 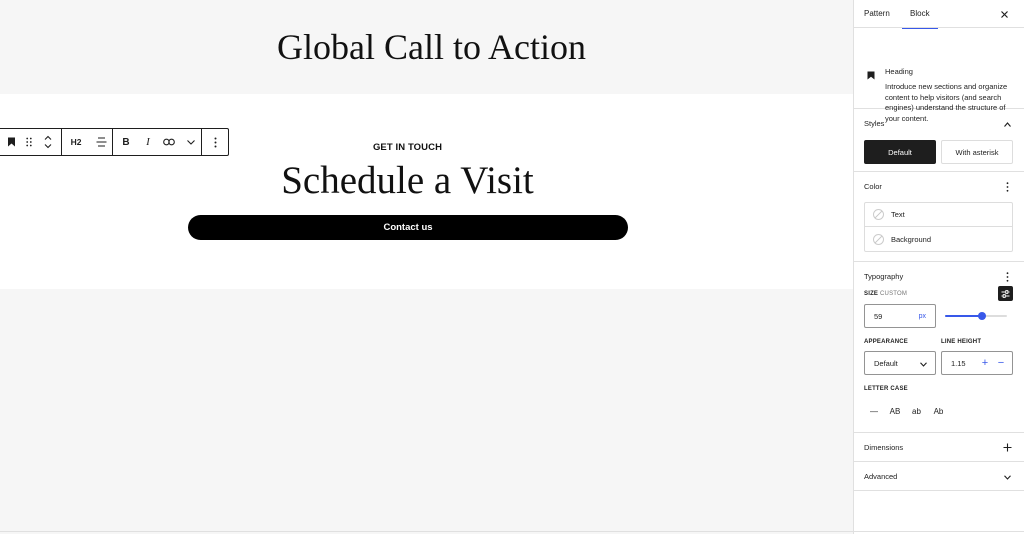 I want to click on italic-button: I, so click(x=148, y=142).